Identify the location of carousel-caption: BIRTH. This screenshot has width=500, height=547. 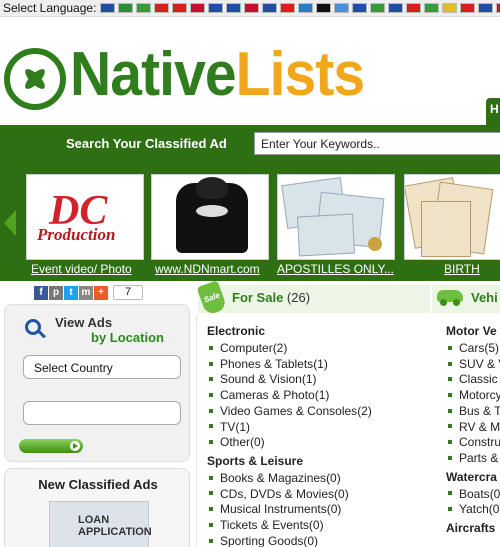
(462, 269).